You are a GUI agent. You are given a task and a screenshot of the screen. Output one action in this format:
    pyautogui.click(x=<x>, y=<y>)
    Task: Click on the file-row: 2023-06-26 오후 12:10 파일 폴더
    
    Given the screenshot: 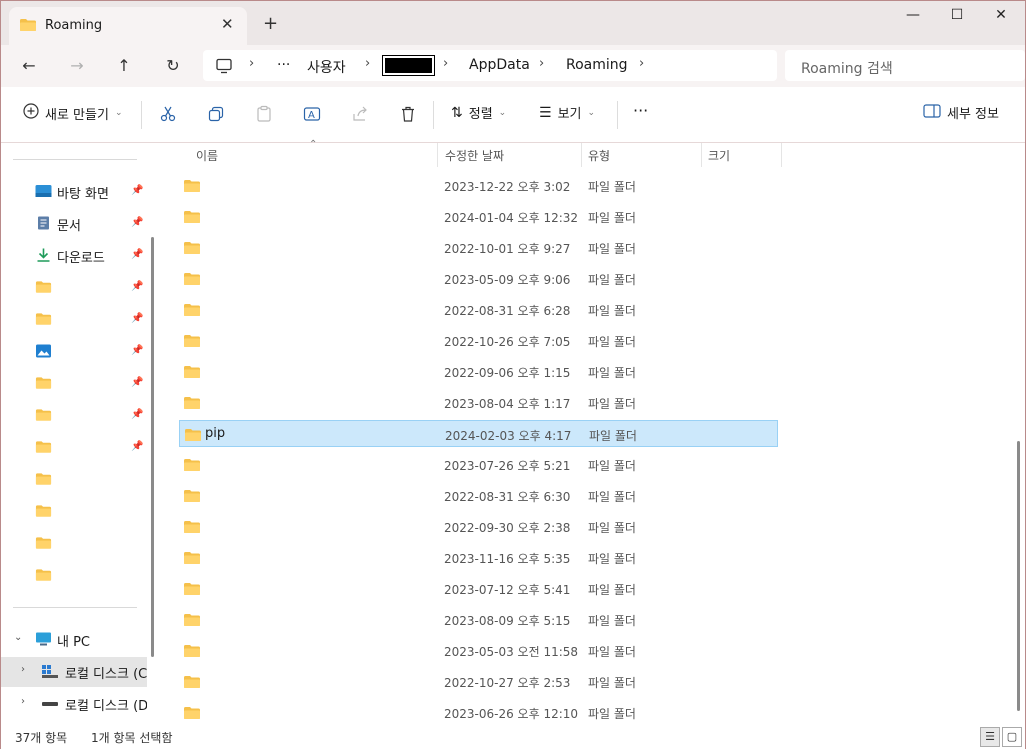 What is the action you would take?
    pyautogui.click(x=478, y=712)
    